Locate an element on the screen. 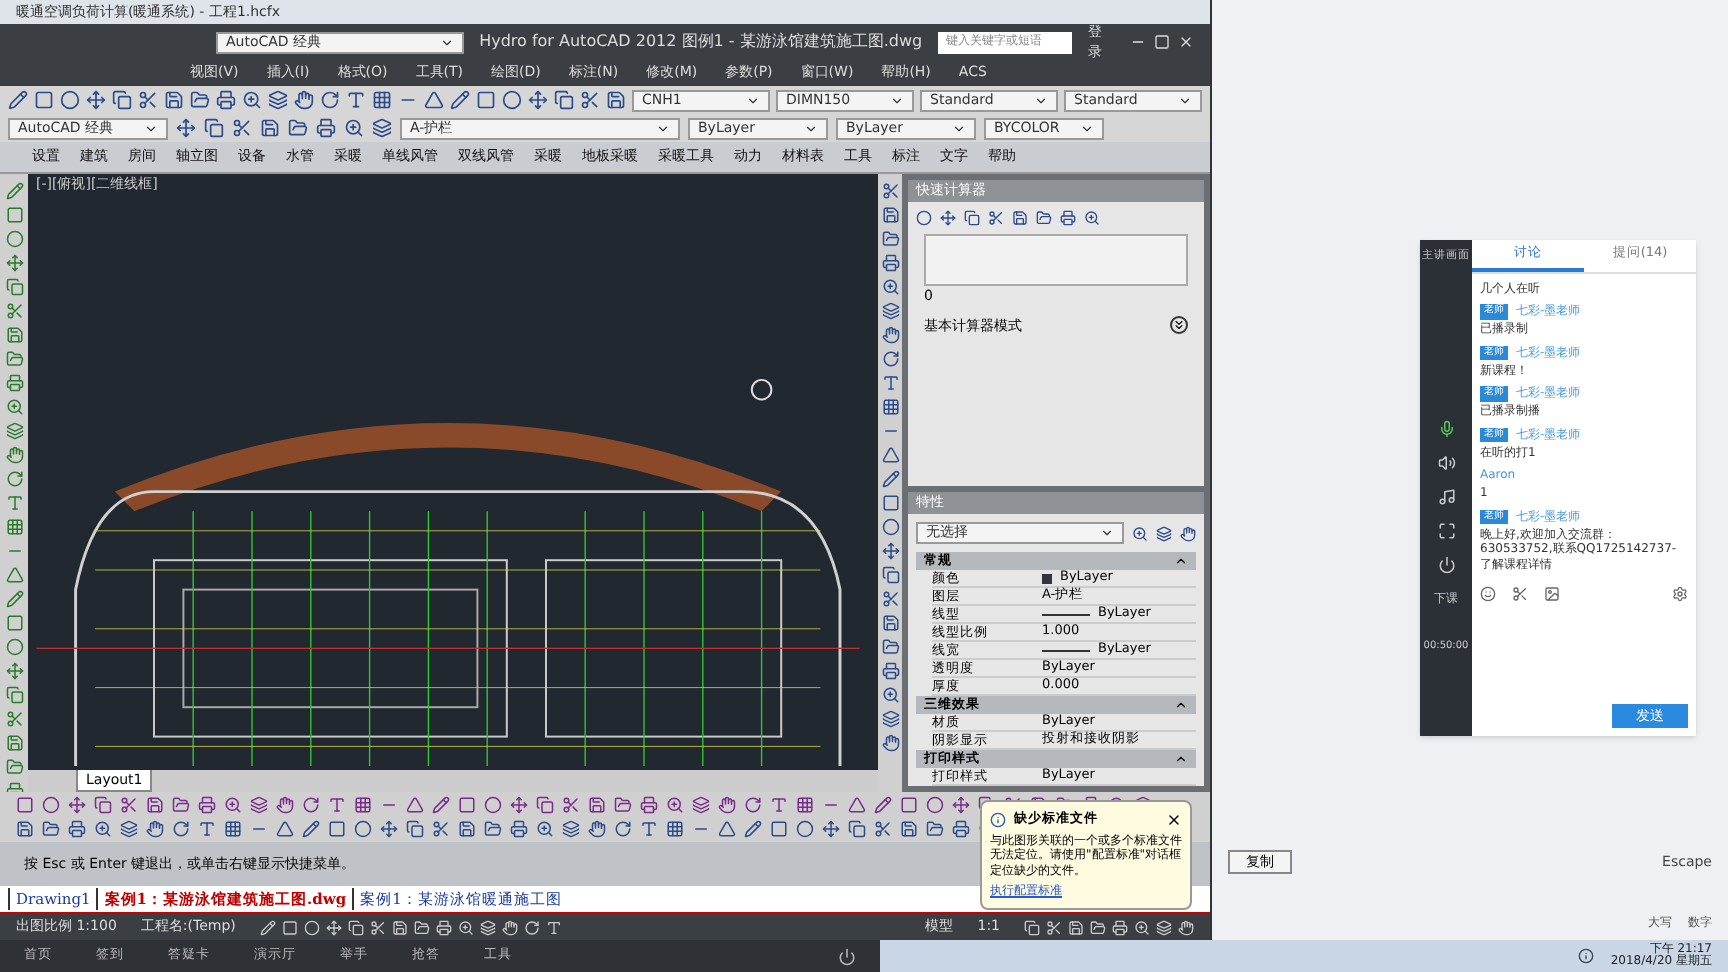 Image resolution: width=1728 pixels, height=972 pixels. power-icon is located at coordinates (1446, 565).